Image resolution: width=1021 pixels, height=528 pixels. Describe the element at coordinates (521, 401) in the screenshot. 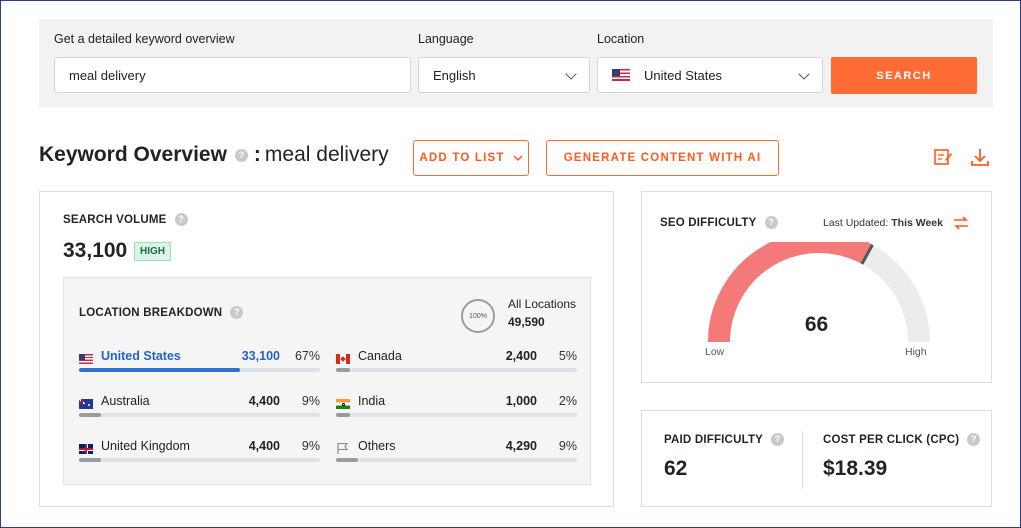

I see `location-volume: 1,000` at that location.